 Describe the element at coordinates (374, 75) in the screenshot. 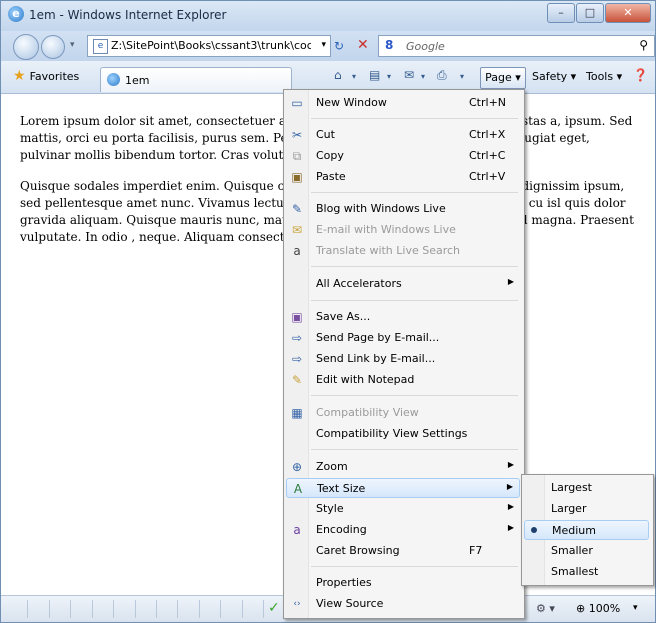

I see `feeds-icon: ▤` at that location.